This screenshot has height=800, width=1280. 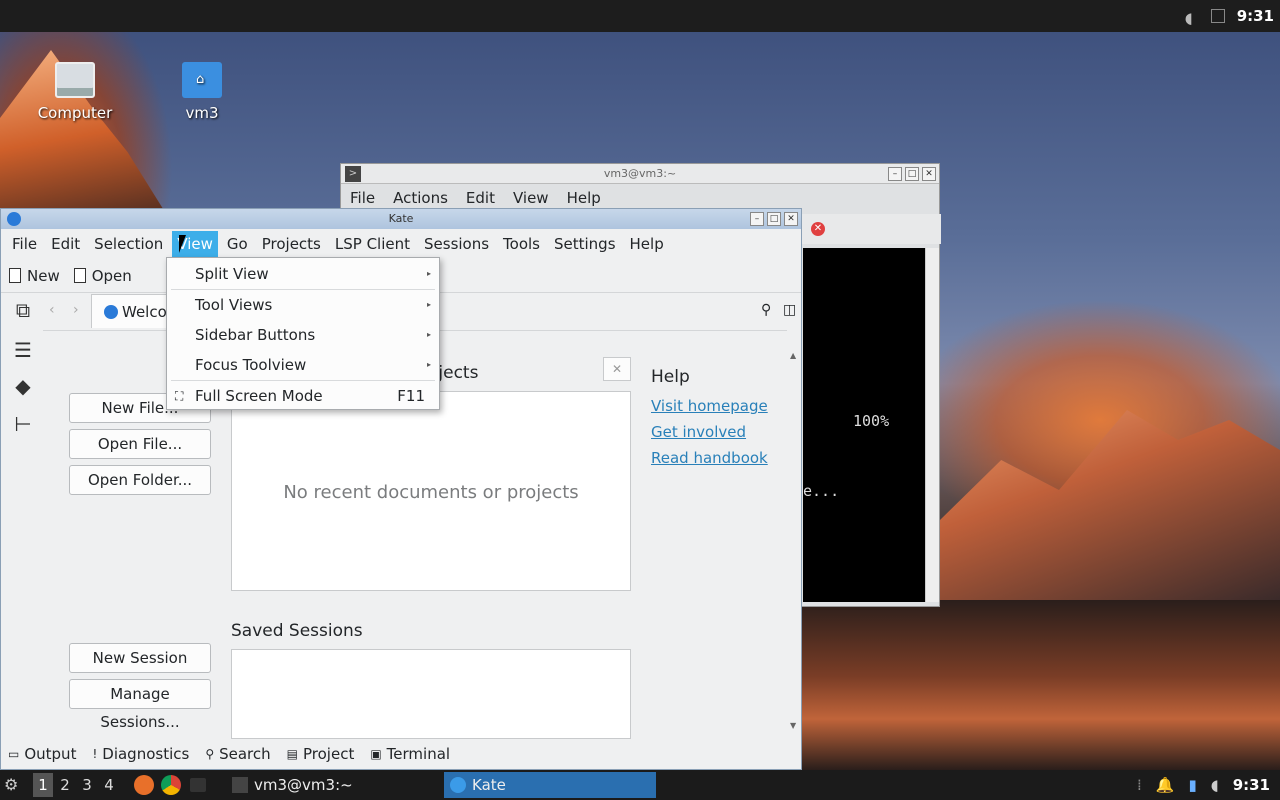 What do you see at coordinates (87, 785) in the screenshot?
I see `workspace-3: 3` at bounding box center [87, 785].